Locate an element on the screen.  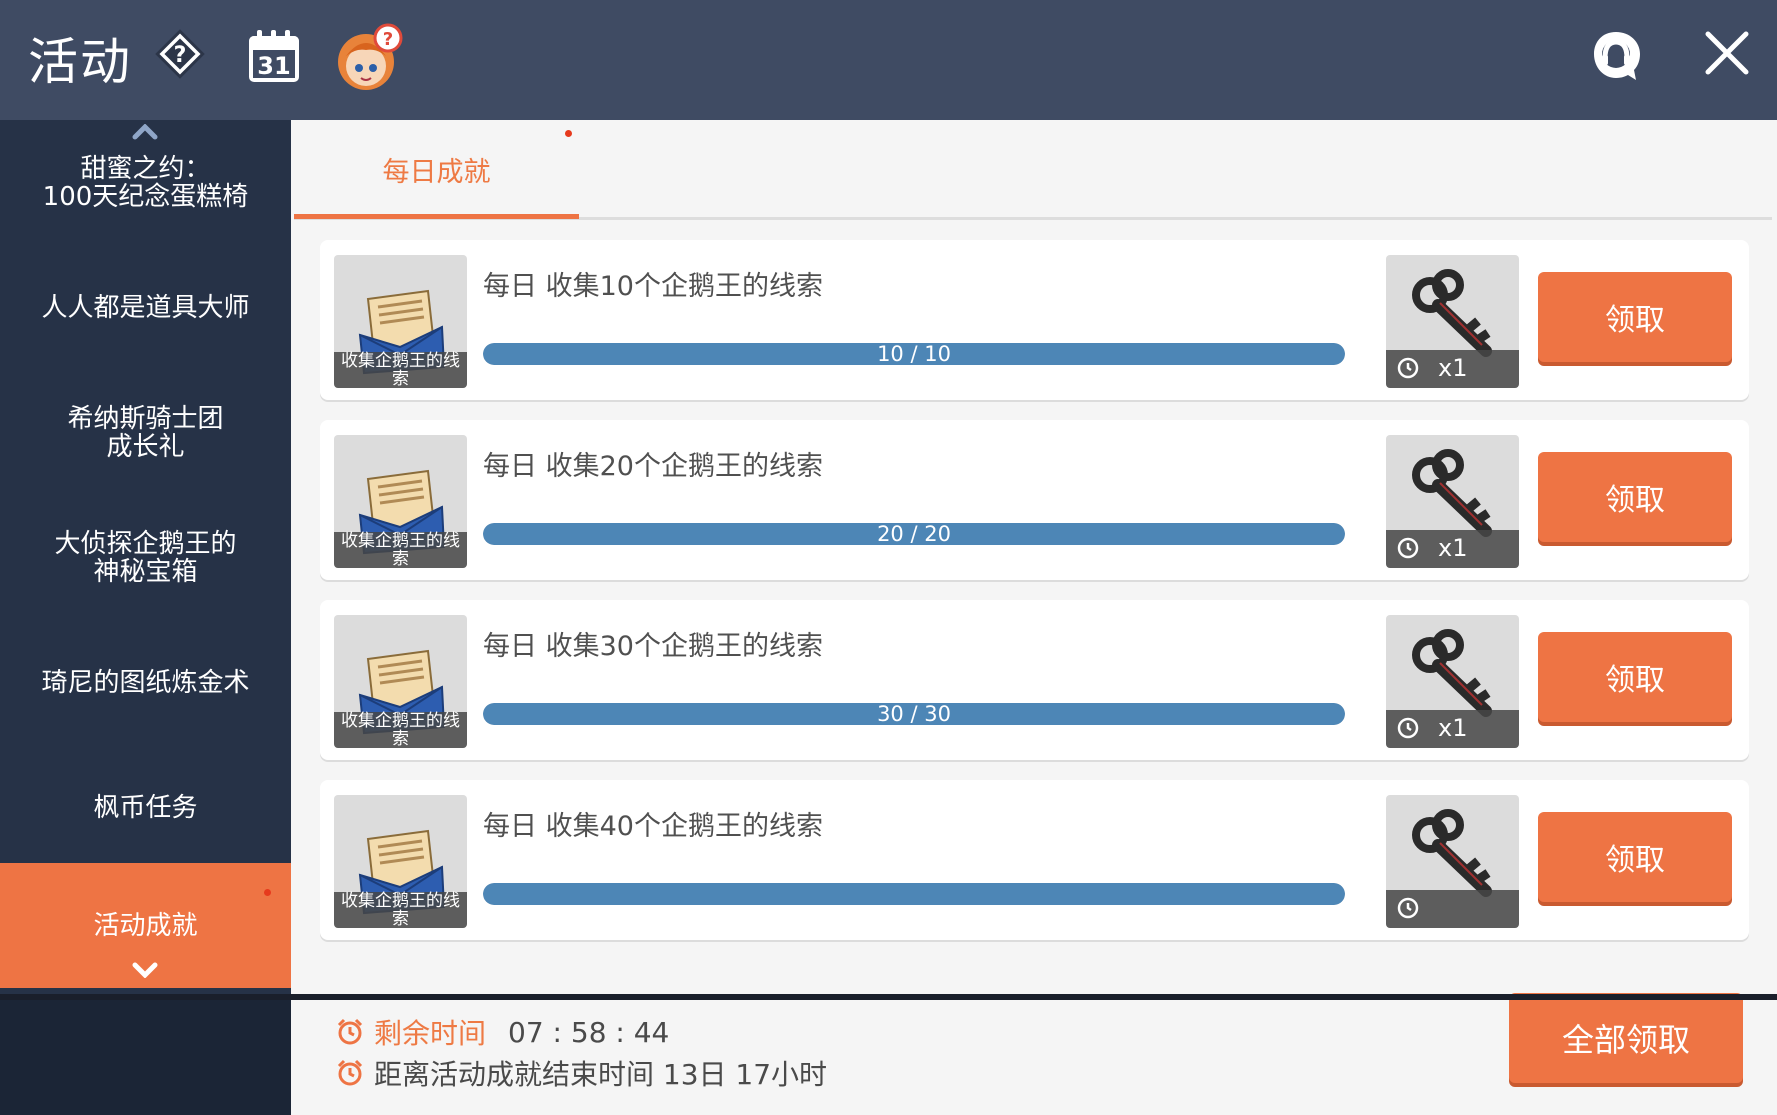
task-title: 每日 收集30个企鹅王的线索 is located at coordinates (653, 646).